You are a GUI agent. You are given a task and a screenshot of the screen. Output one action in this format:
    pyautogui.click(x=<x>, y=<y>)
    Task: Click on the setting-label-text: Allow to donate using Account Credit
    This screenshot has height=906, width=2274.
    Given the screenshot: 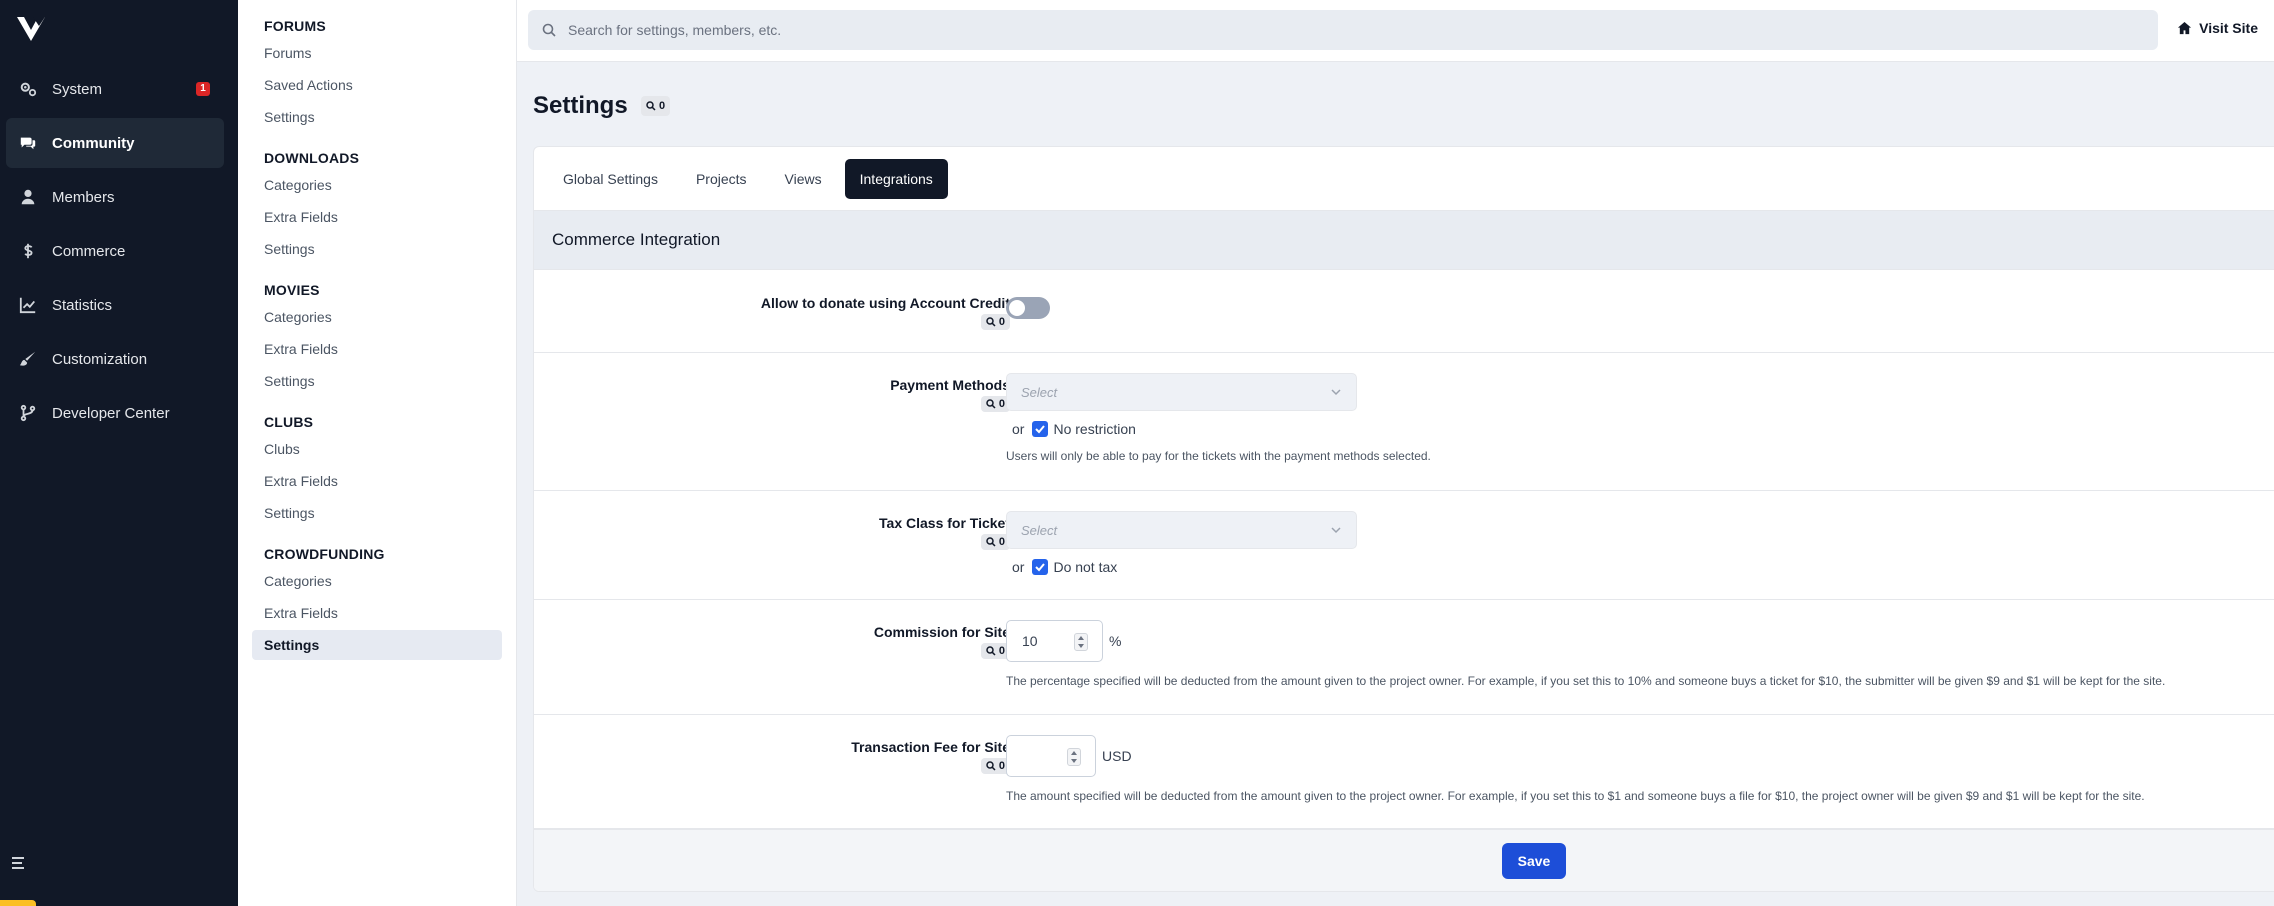 What is the action you would take?
    pyautogui.click(x=885, y=303)
    